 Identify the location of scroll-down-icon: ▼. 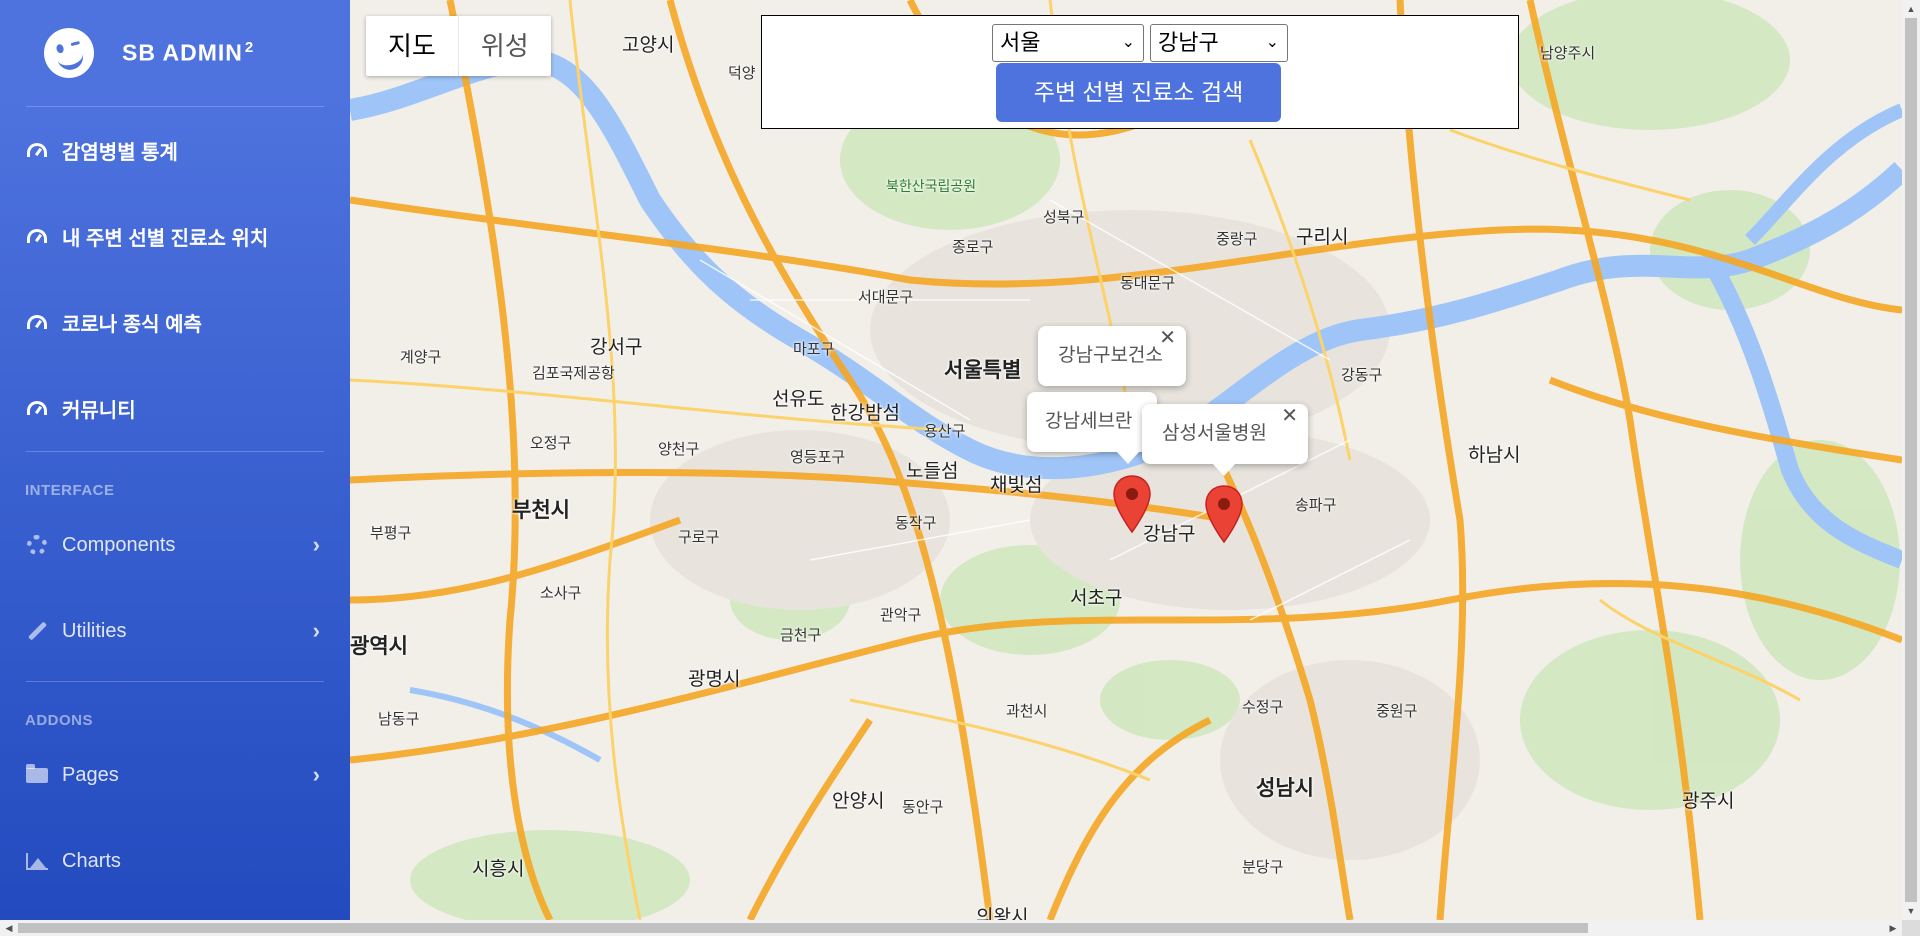
(1911, 911).